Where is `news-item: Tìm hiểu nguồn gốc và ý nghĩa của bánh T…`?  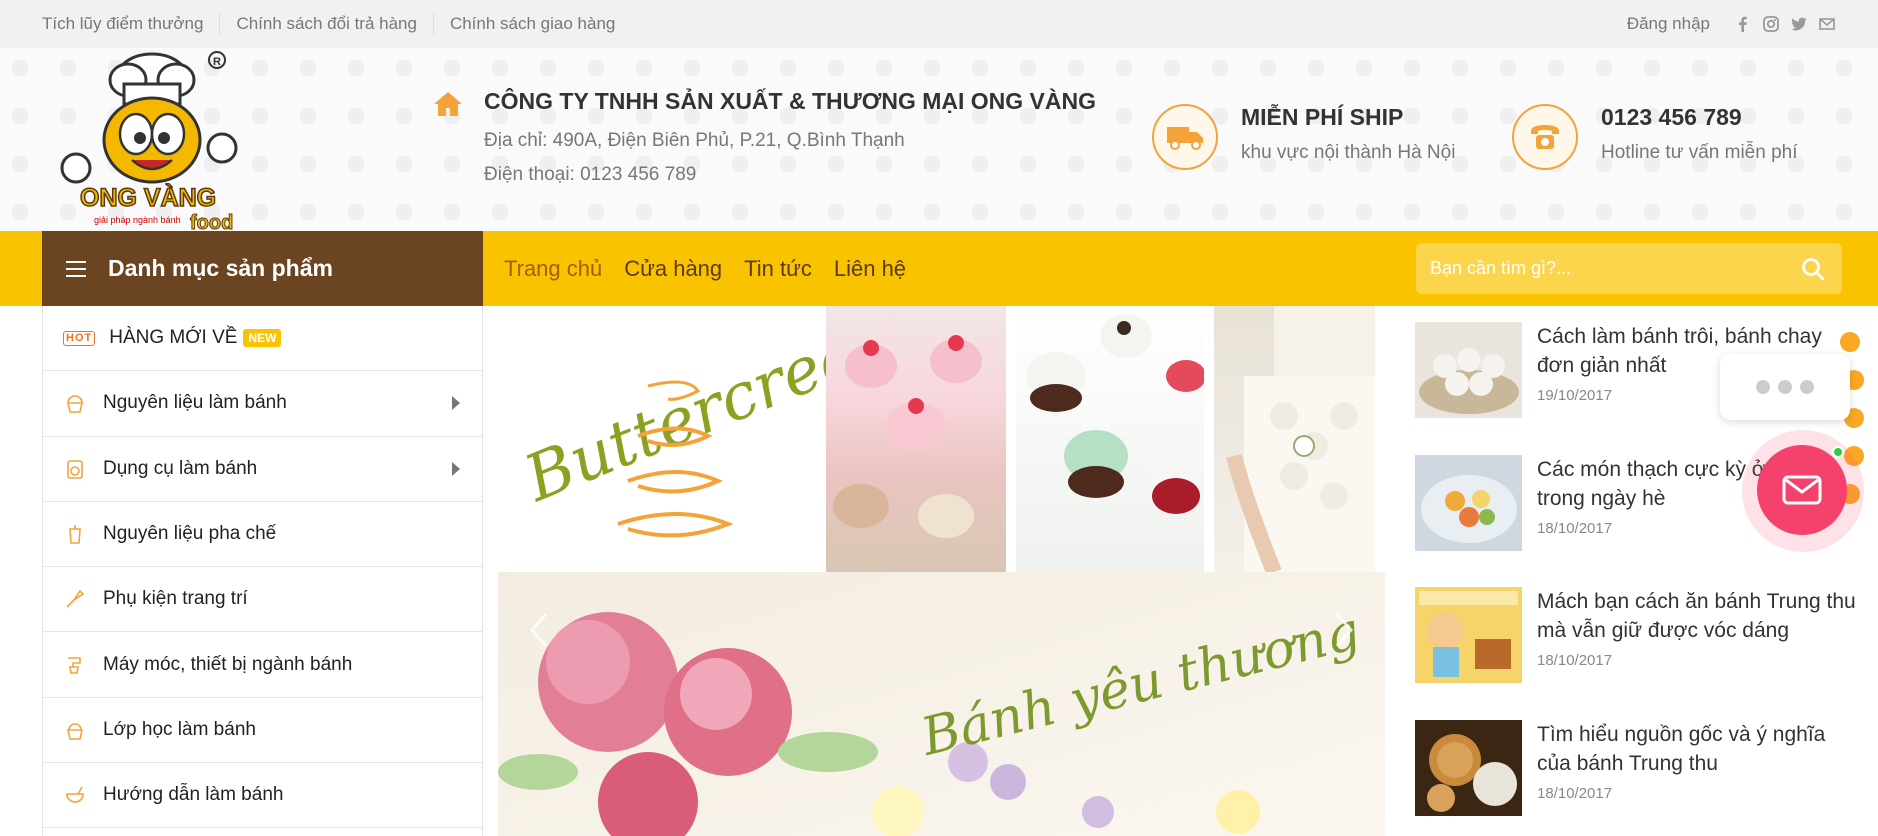 news-item: Tìm hiểu nguồn gốc và ý nghĩa của bánh T… is located at coordinates (1636, 777).